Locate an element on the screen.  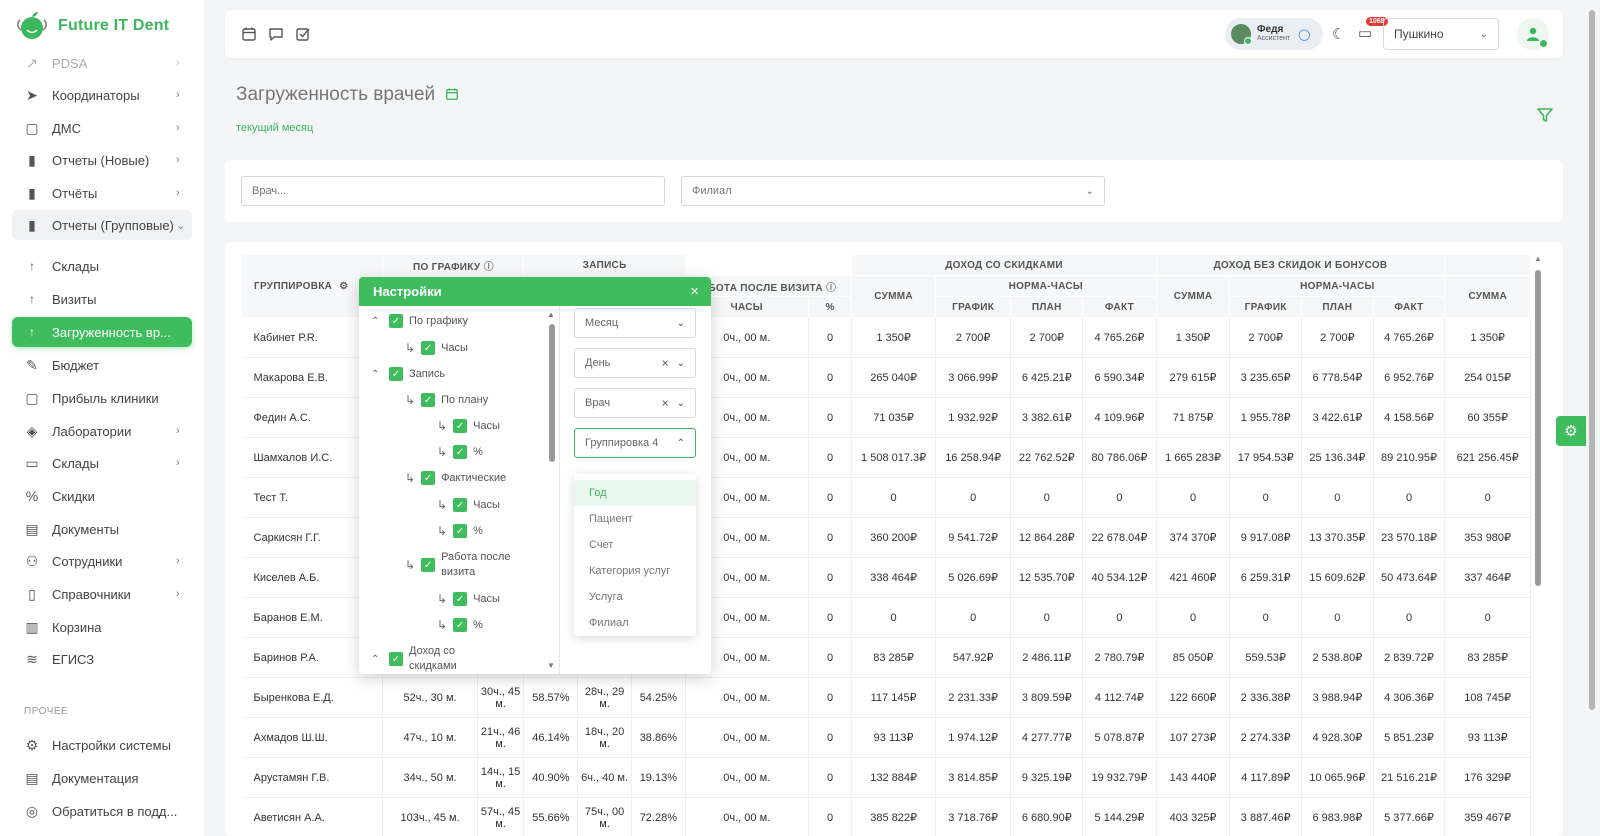
sidebar-item-reports: ▮ Отчёты › is located at coordinates (102, 193).